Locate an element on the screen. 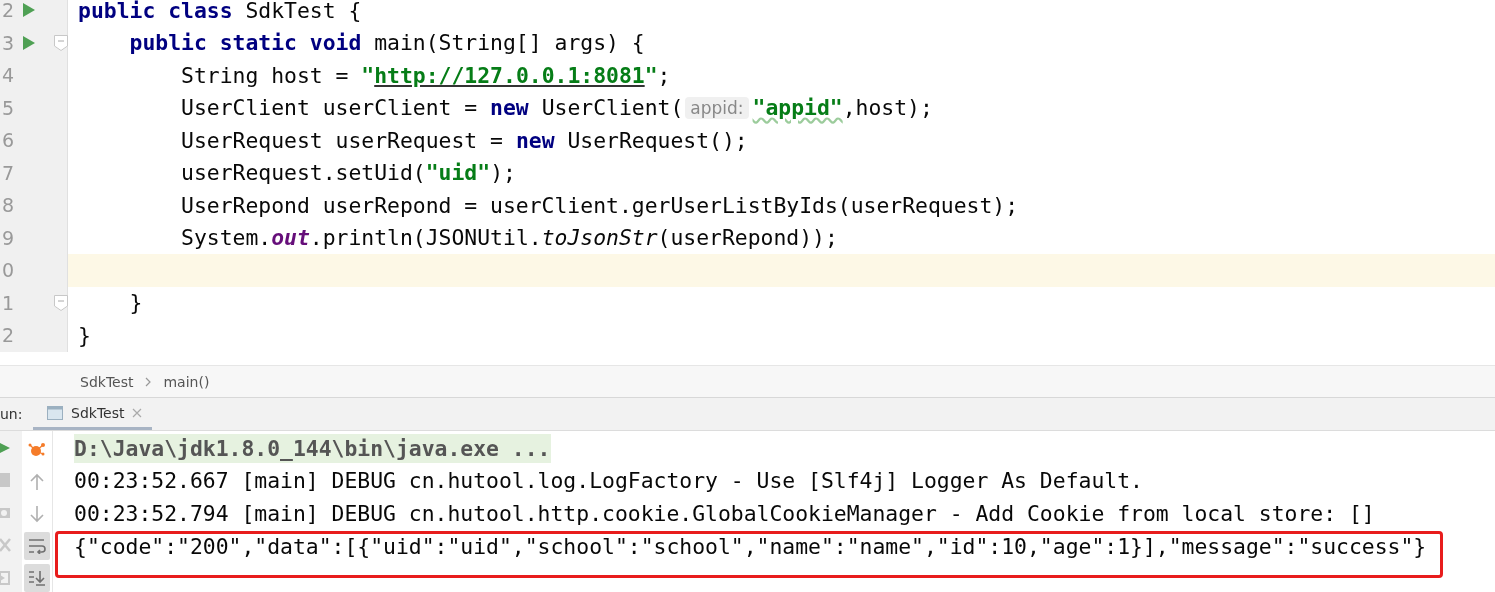 The width and height of the screenshot is (1495, 592). line-number: 3 is located at coordinates (7, 42).